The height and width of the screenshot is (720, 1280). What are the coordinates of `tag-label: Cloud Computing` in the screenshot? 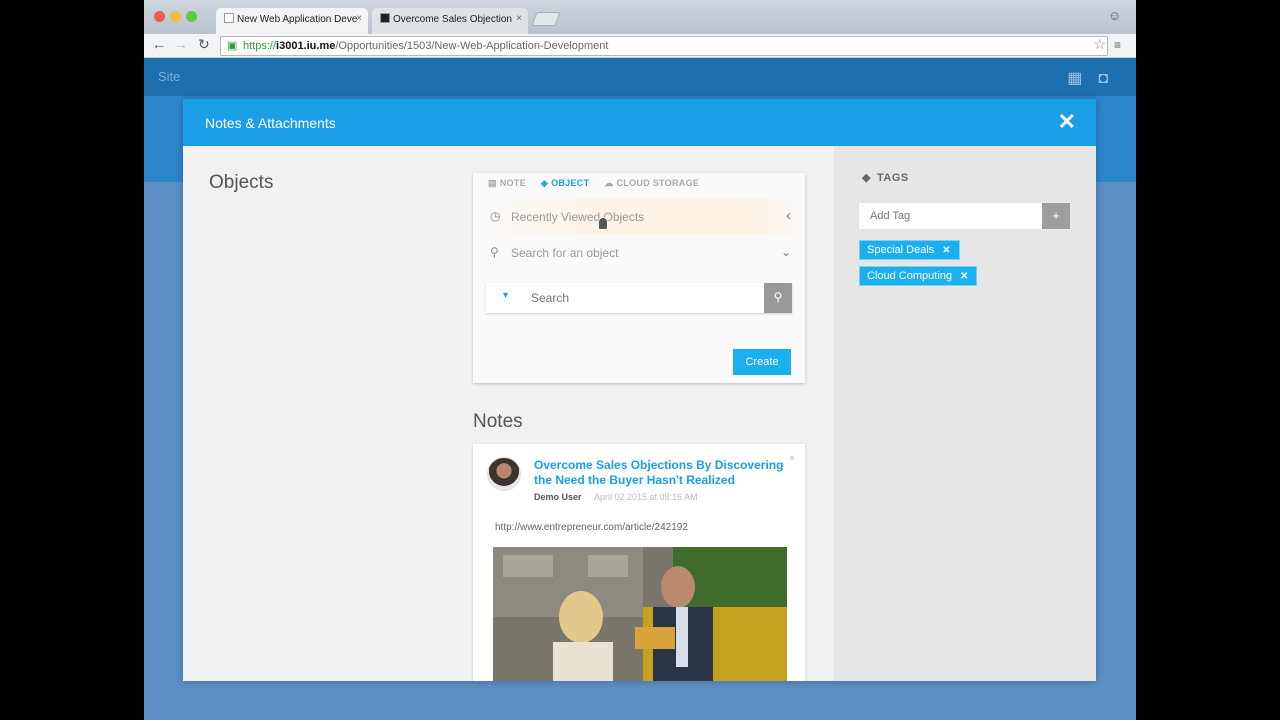 It's located at (909, 276).